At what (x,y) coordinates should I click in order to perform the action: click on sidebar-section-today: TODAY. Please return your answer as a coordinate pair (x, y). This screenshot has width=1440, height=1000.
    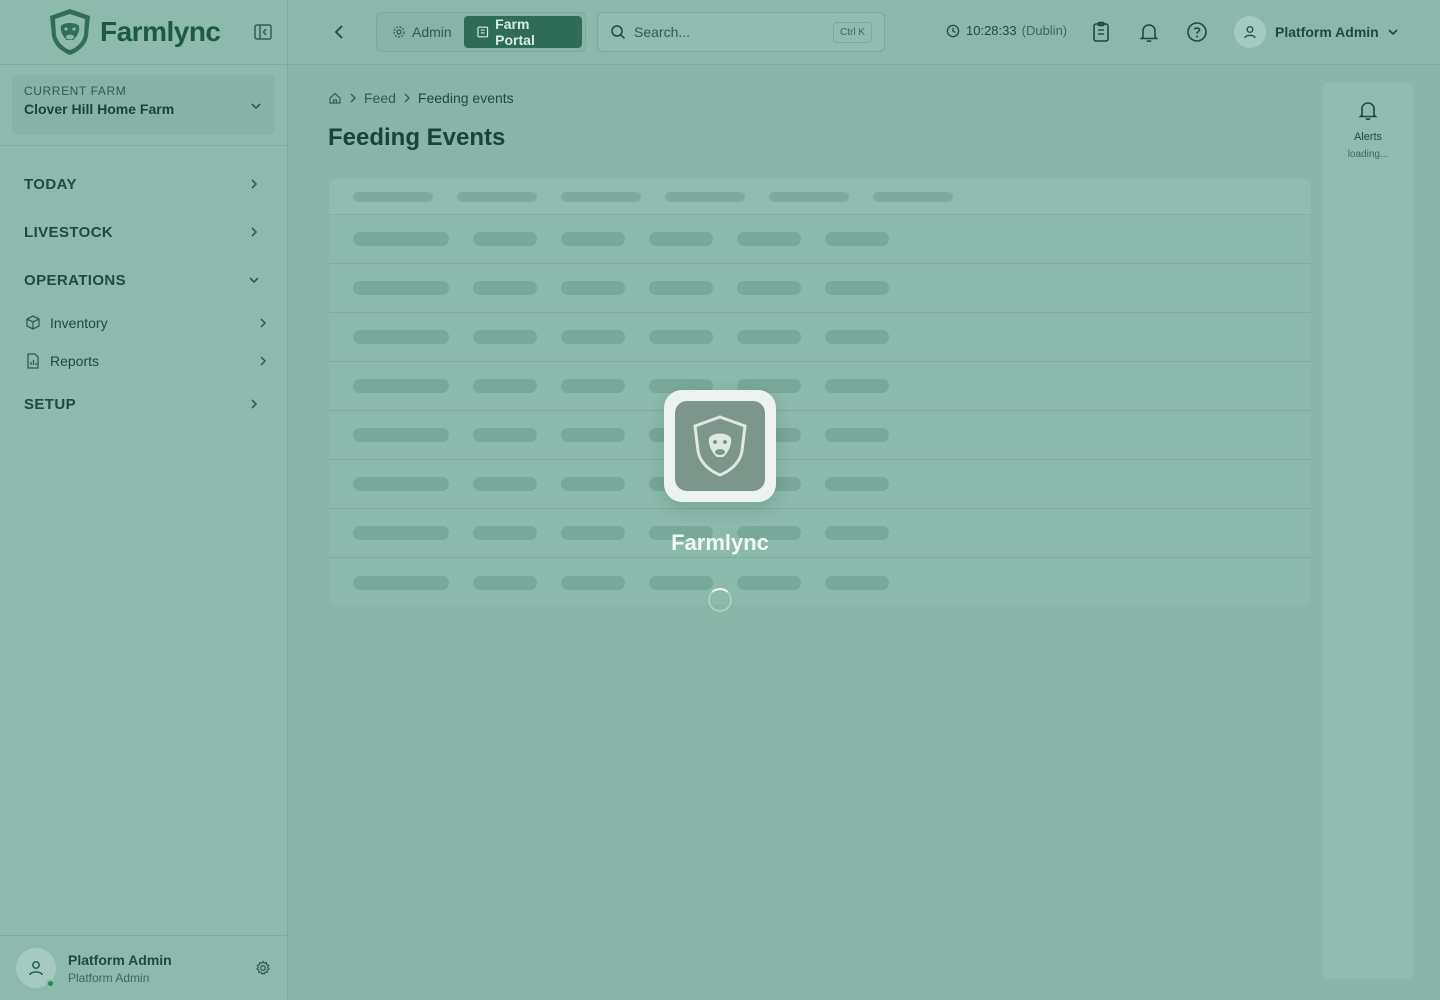
    Looking at the image, I should click on (143, 184).